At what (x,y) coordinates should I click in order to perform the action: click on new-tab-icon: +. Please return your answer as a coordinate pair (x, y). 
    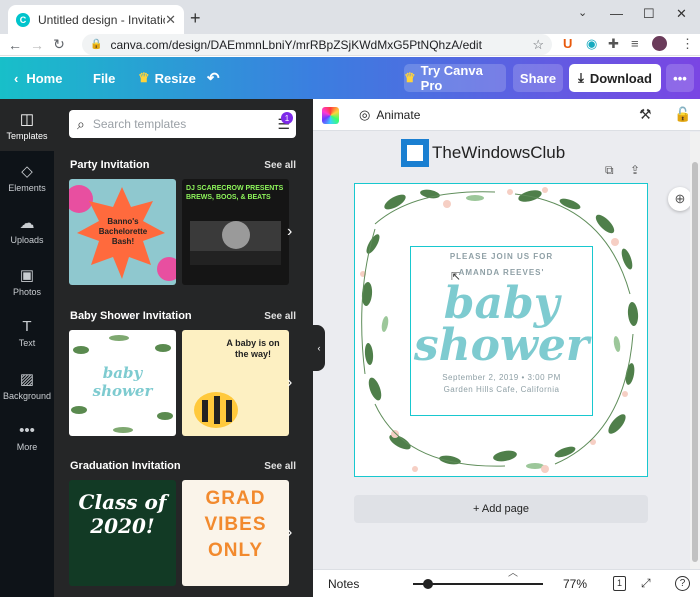
    Looking at the image, I should click on (195, 18).